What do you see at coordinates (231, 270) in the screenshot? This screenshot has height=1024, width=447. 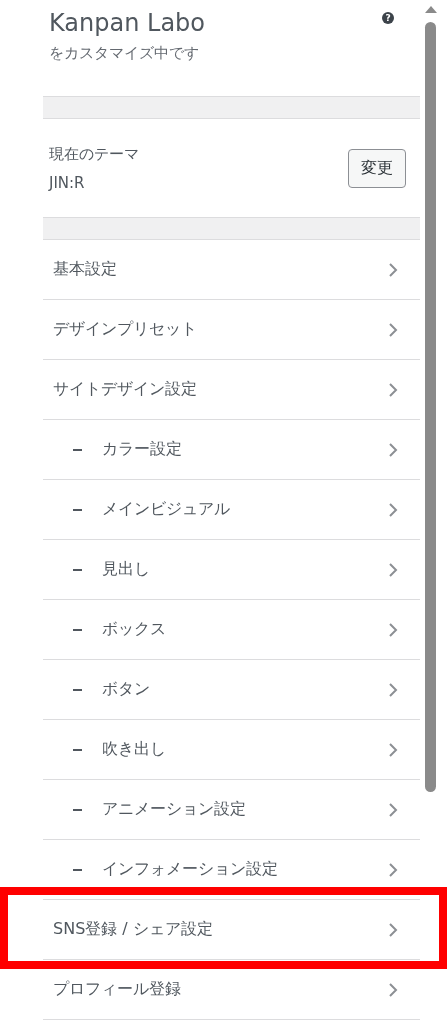 I see `menu-item: 基本設定` at bounding box center [231, 270].